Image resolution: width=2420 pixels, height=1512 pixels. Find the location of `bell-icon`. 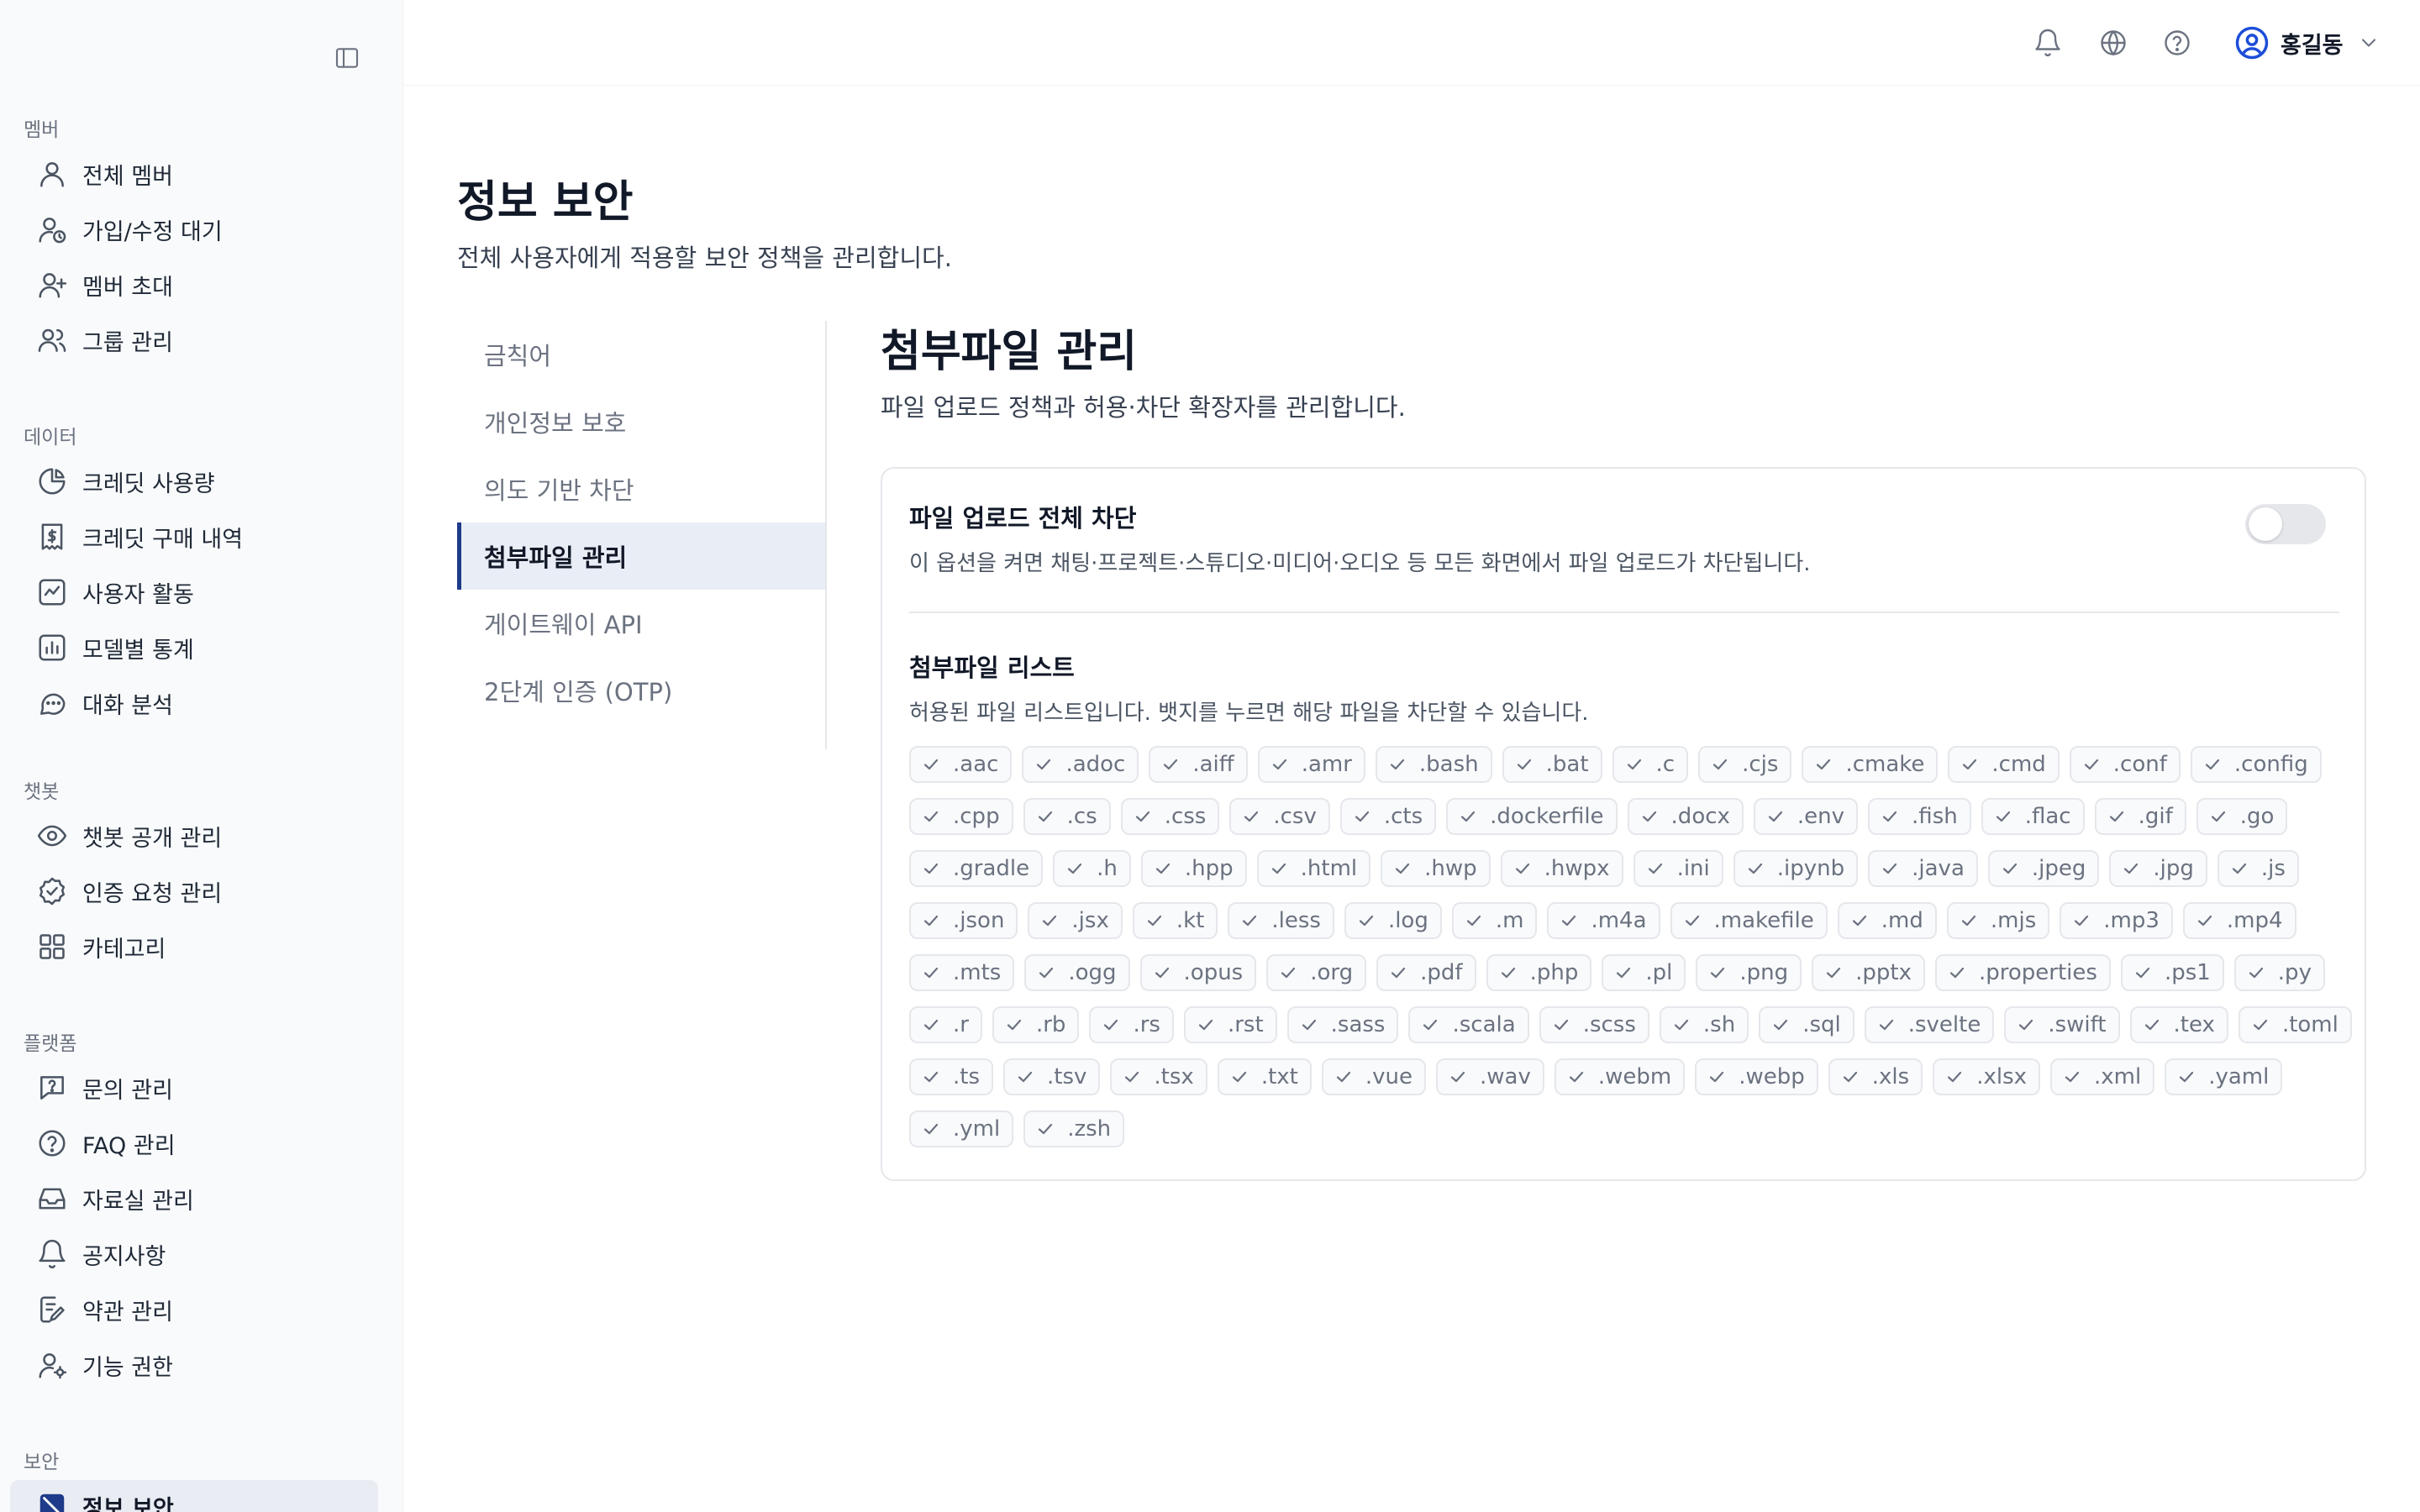

bell-icon is located at coordinates (2047, 42).